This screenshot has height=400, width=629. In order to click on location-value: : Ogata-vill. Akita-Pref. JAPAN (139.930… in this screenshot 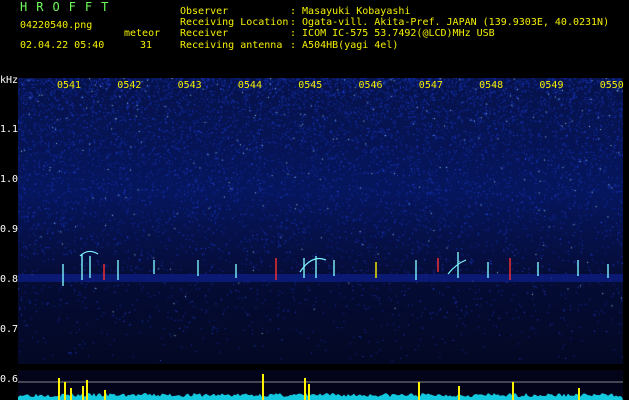, I will do `click(450, 22)`.